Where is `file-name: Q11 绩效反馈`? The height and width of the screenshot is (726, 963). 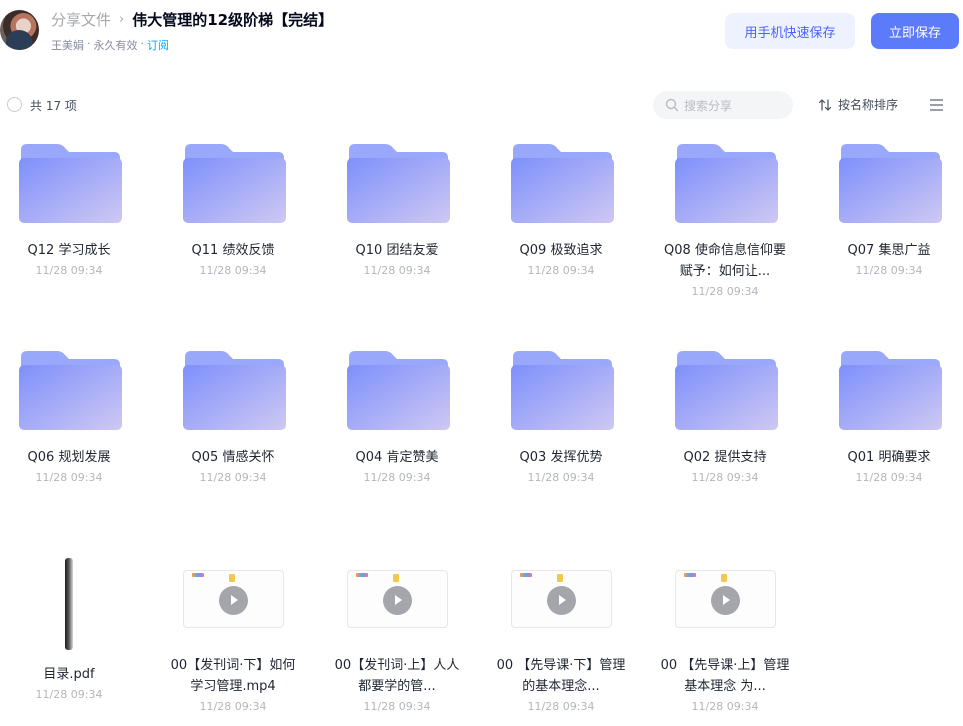
file-name: Q11 绩效反馈 is located at coordinates (233, 250).